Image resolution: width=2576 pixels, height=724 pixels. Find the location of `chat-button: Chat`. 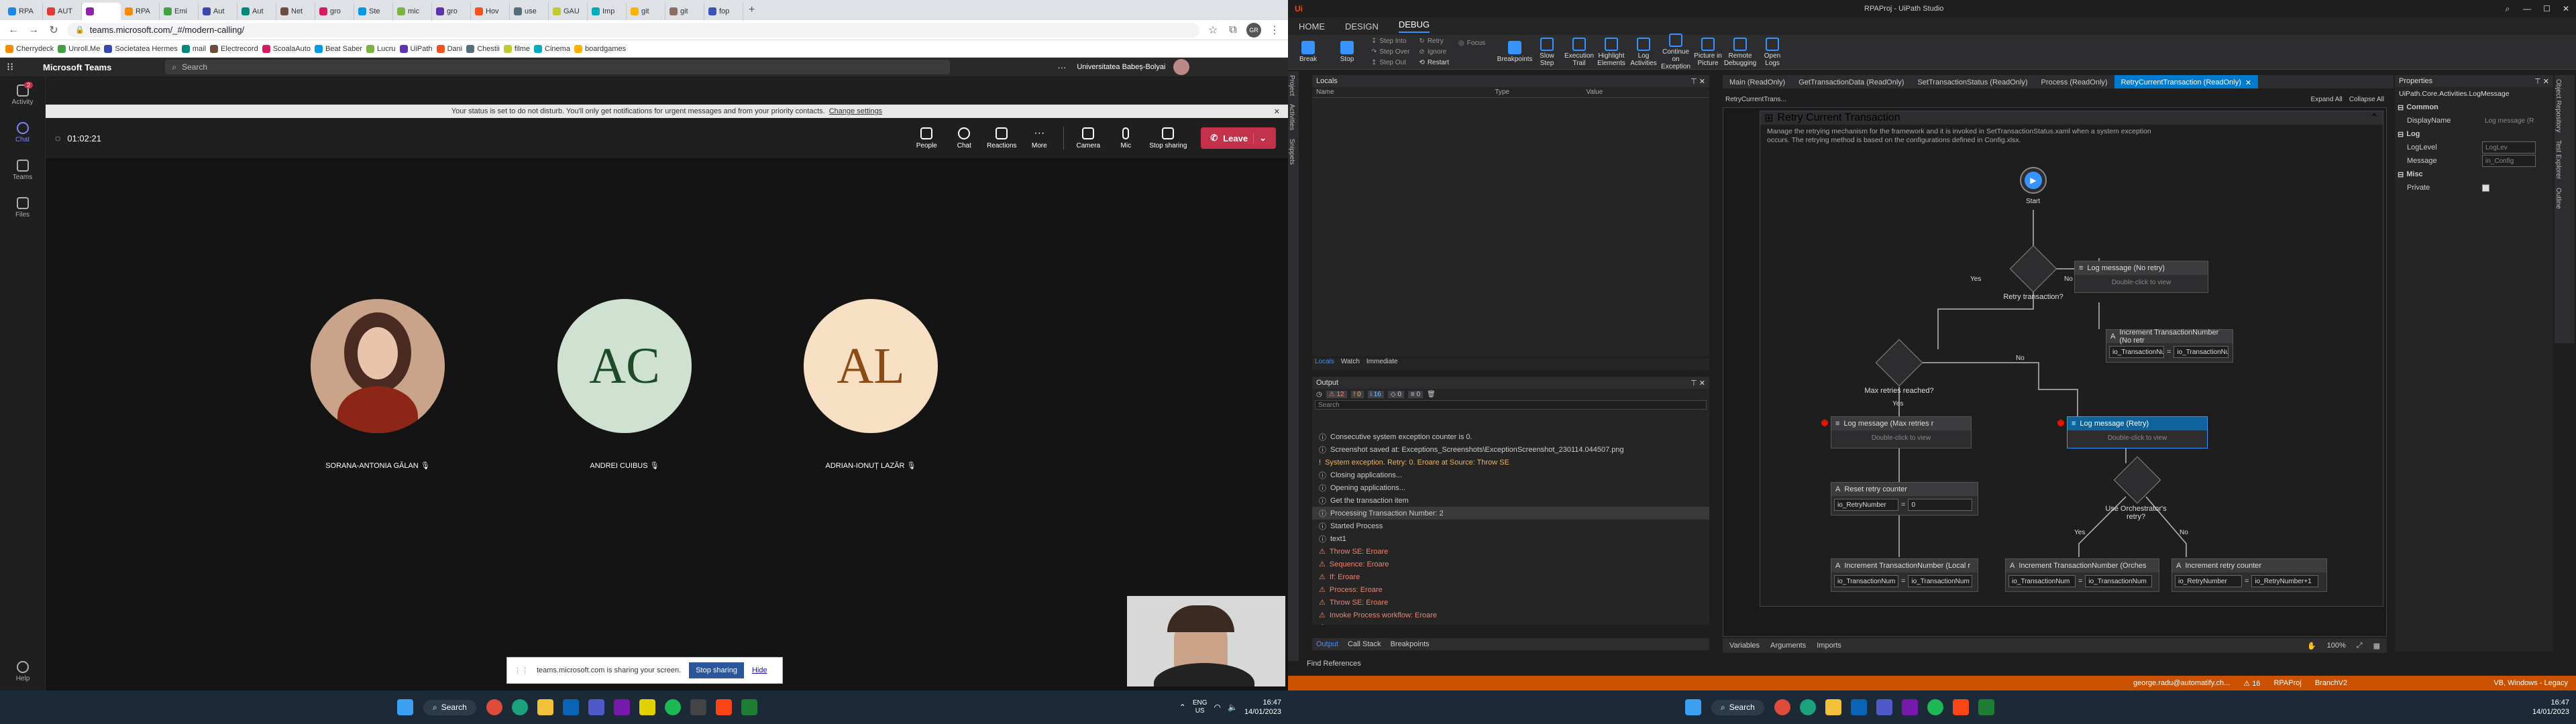

chat-button: Chat is located at coordinates (964, 138).